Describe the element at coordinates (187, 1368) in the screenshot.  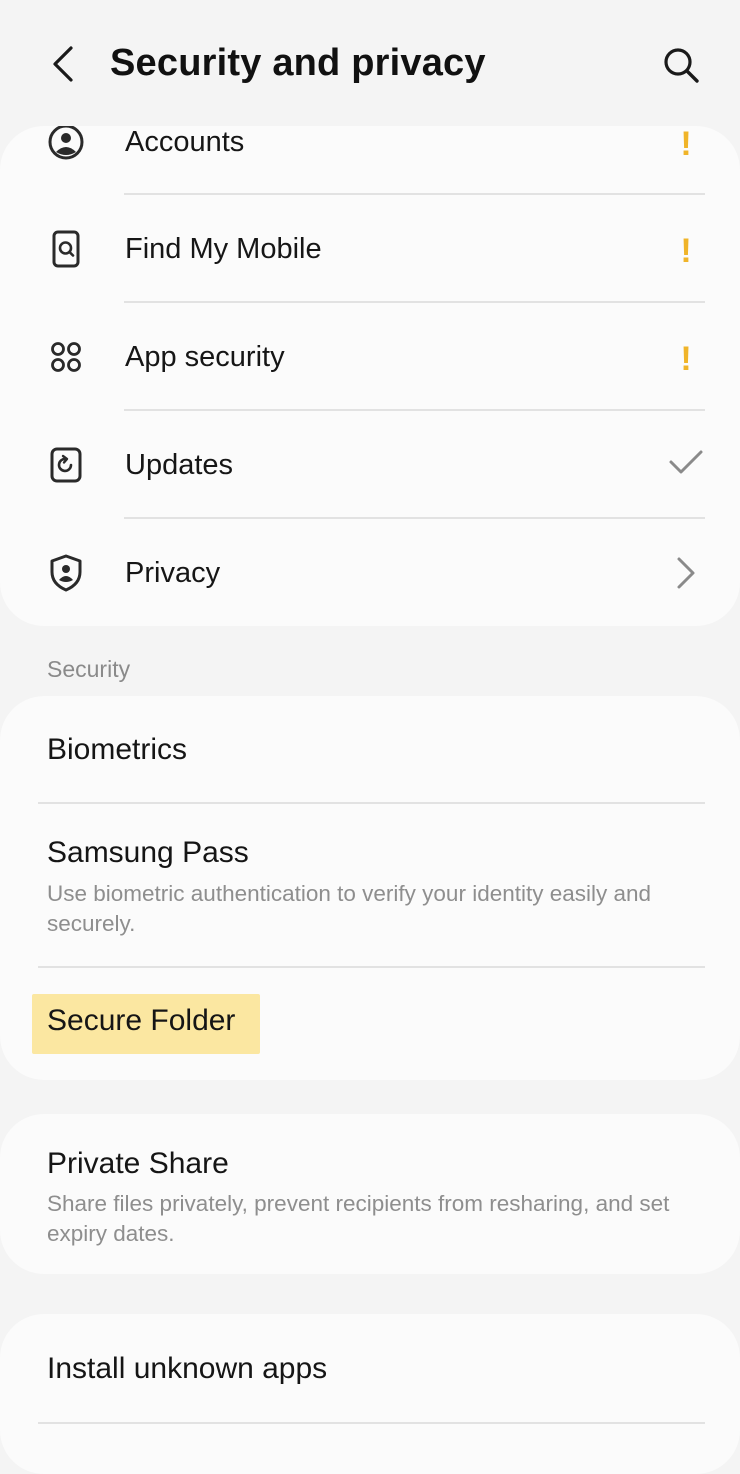
I see `list-item-title: Install unknown apps` at that location.